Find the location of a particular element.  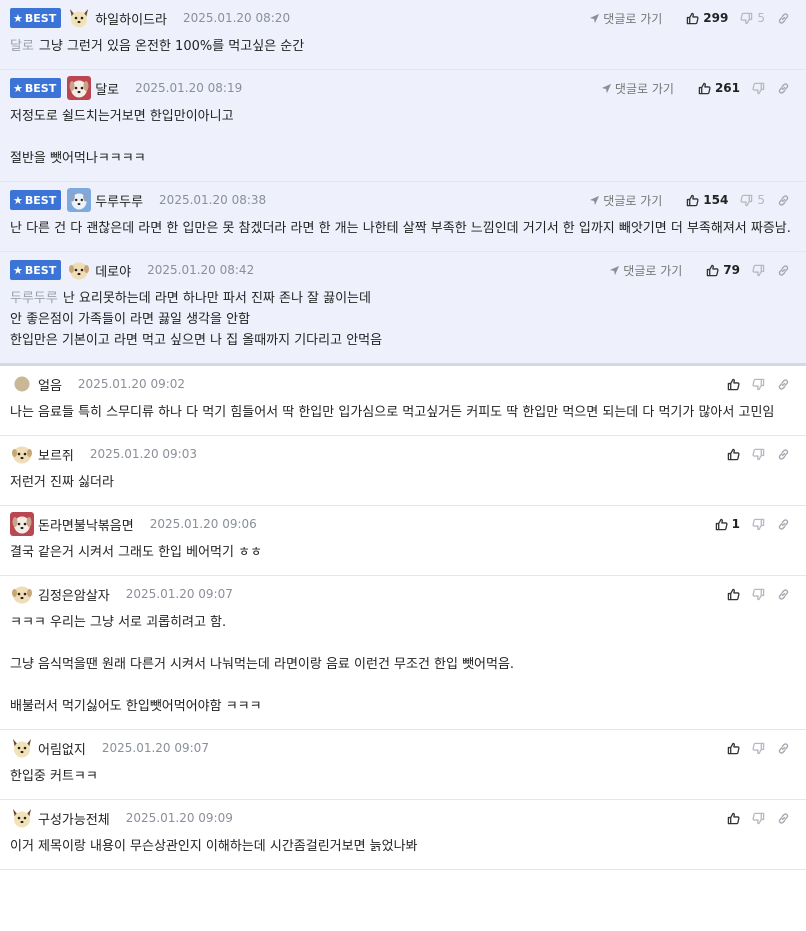

nickname: 구성가능전체 is located at coordinates (74, 818).